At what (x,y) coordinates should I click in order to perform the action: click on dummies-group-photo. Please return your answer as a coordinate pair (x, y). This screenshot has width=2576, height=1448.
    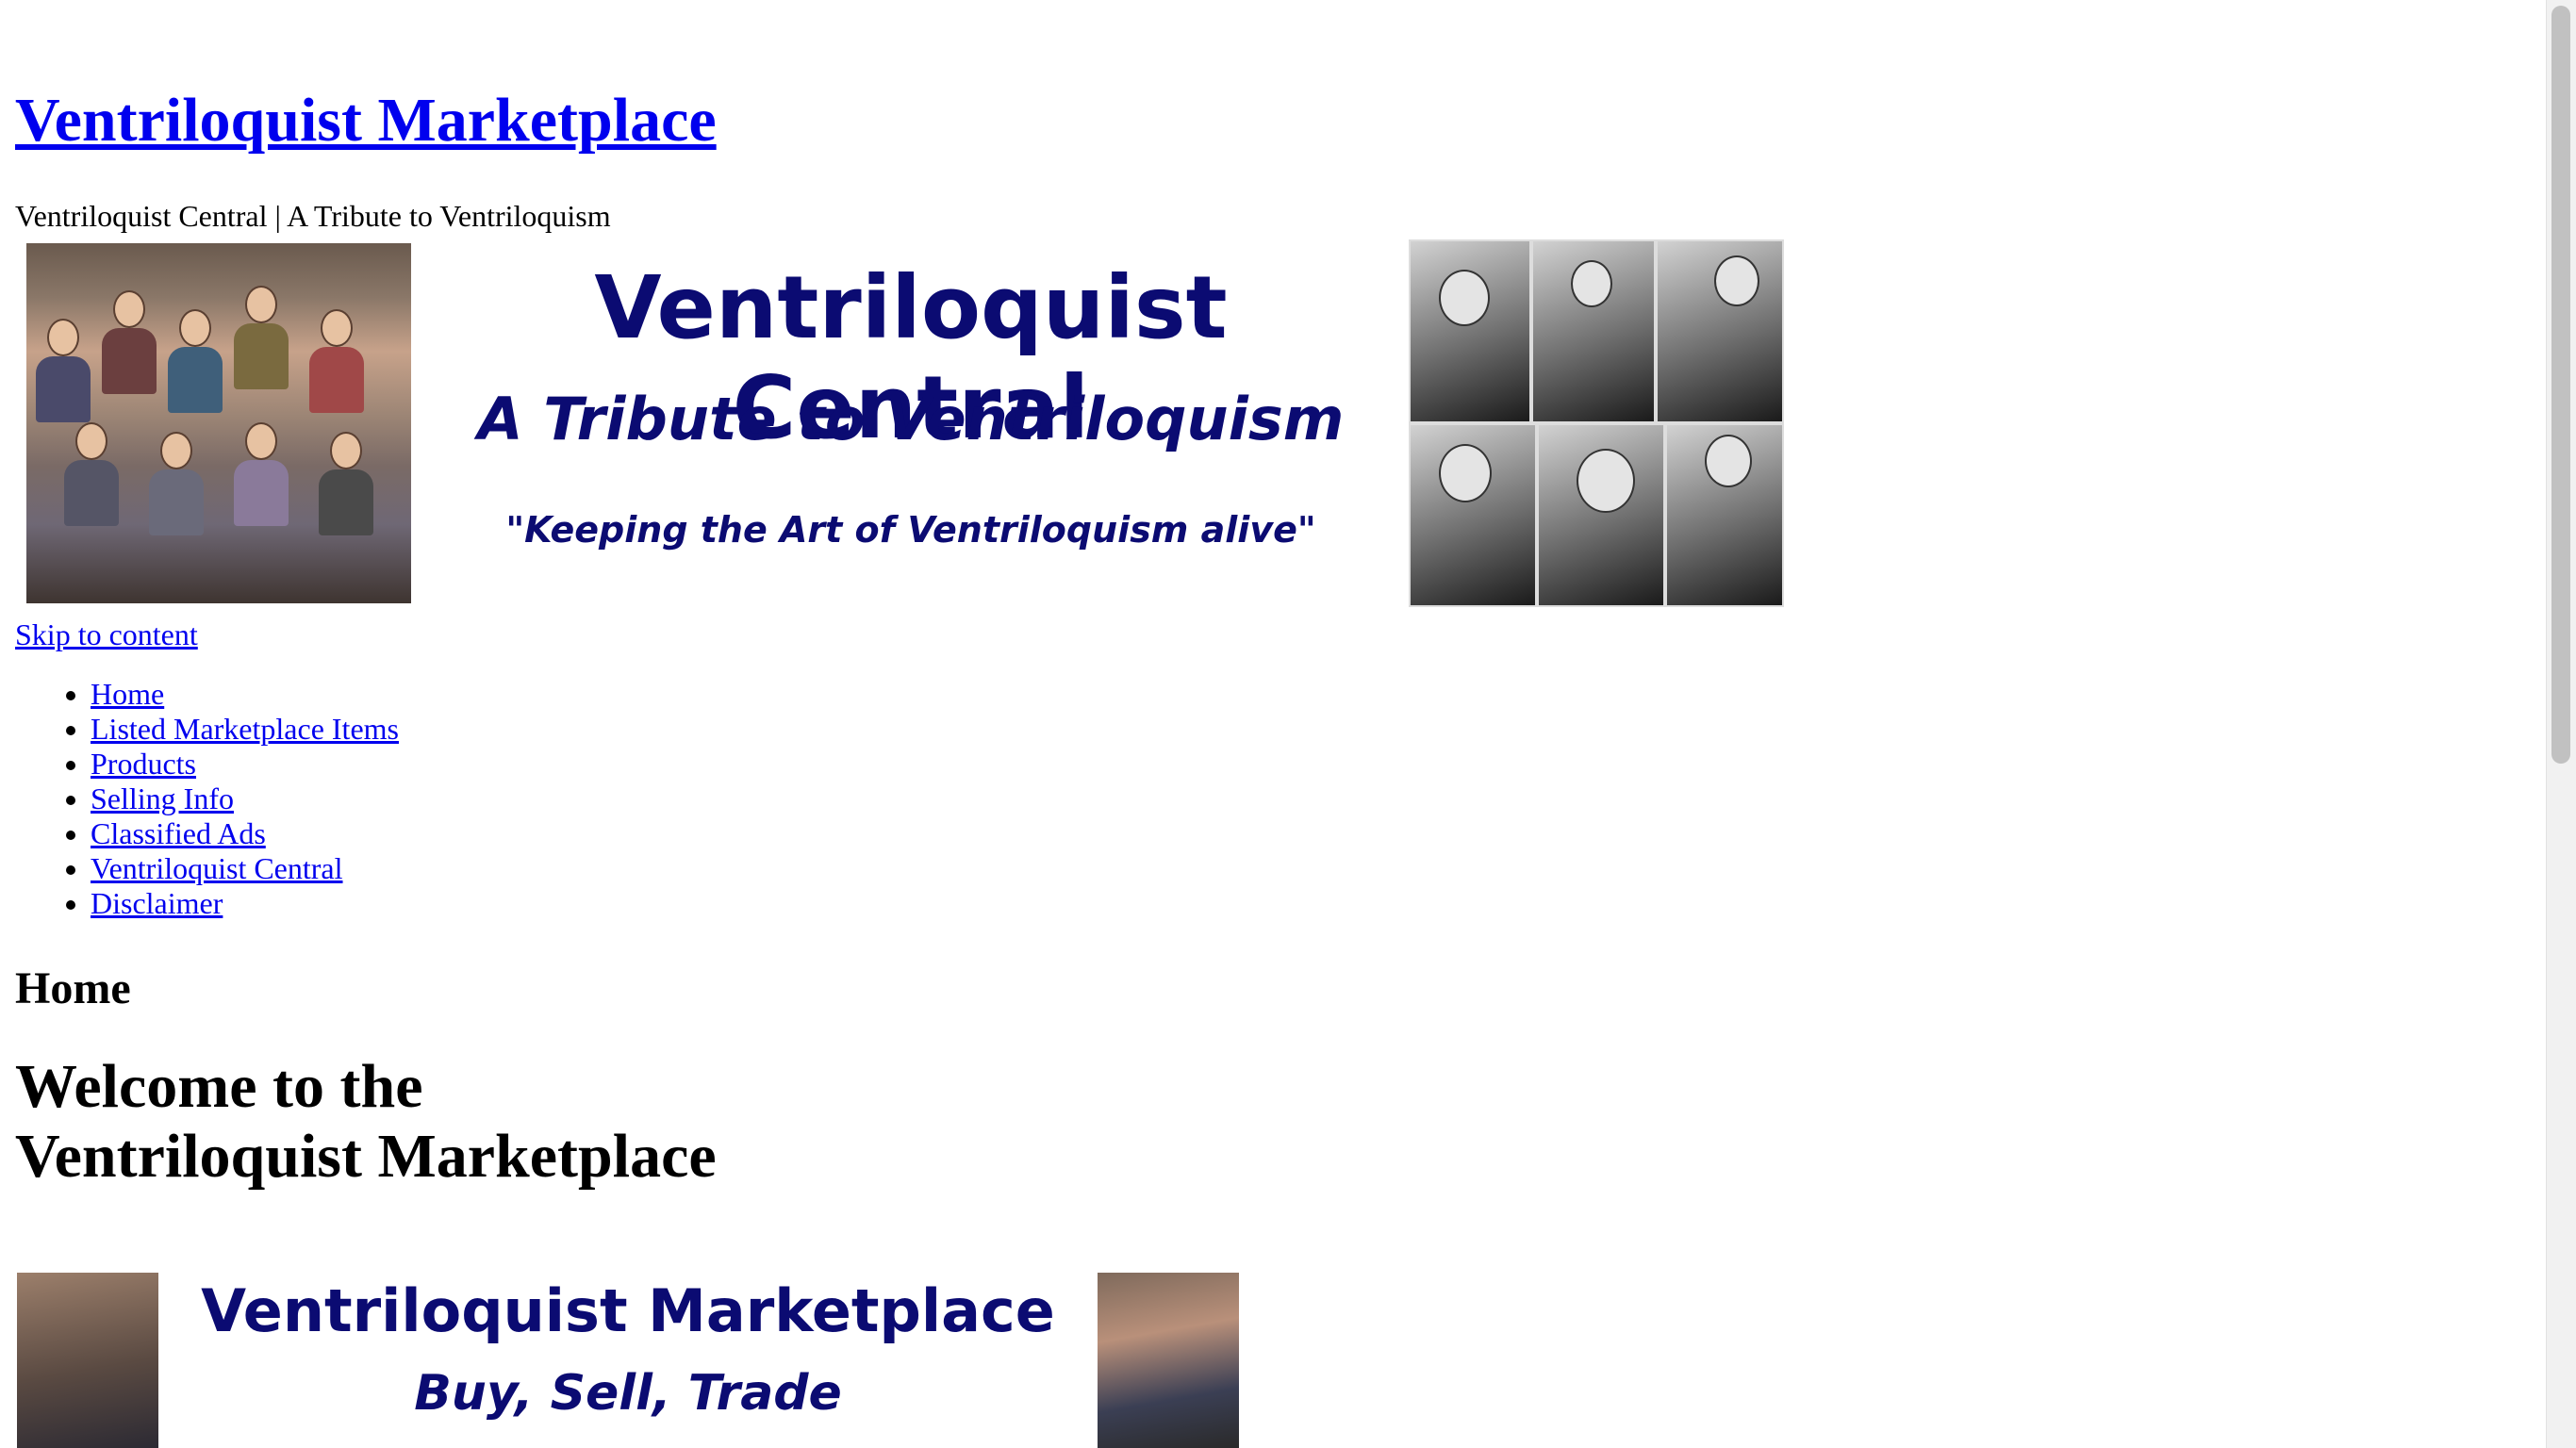
    Looking at the image, I should click on (218, 423).